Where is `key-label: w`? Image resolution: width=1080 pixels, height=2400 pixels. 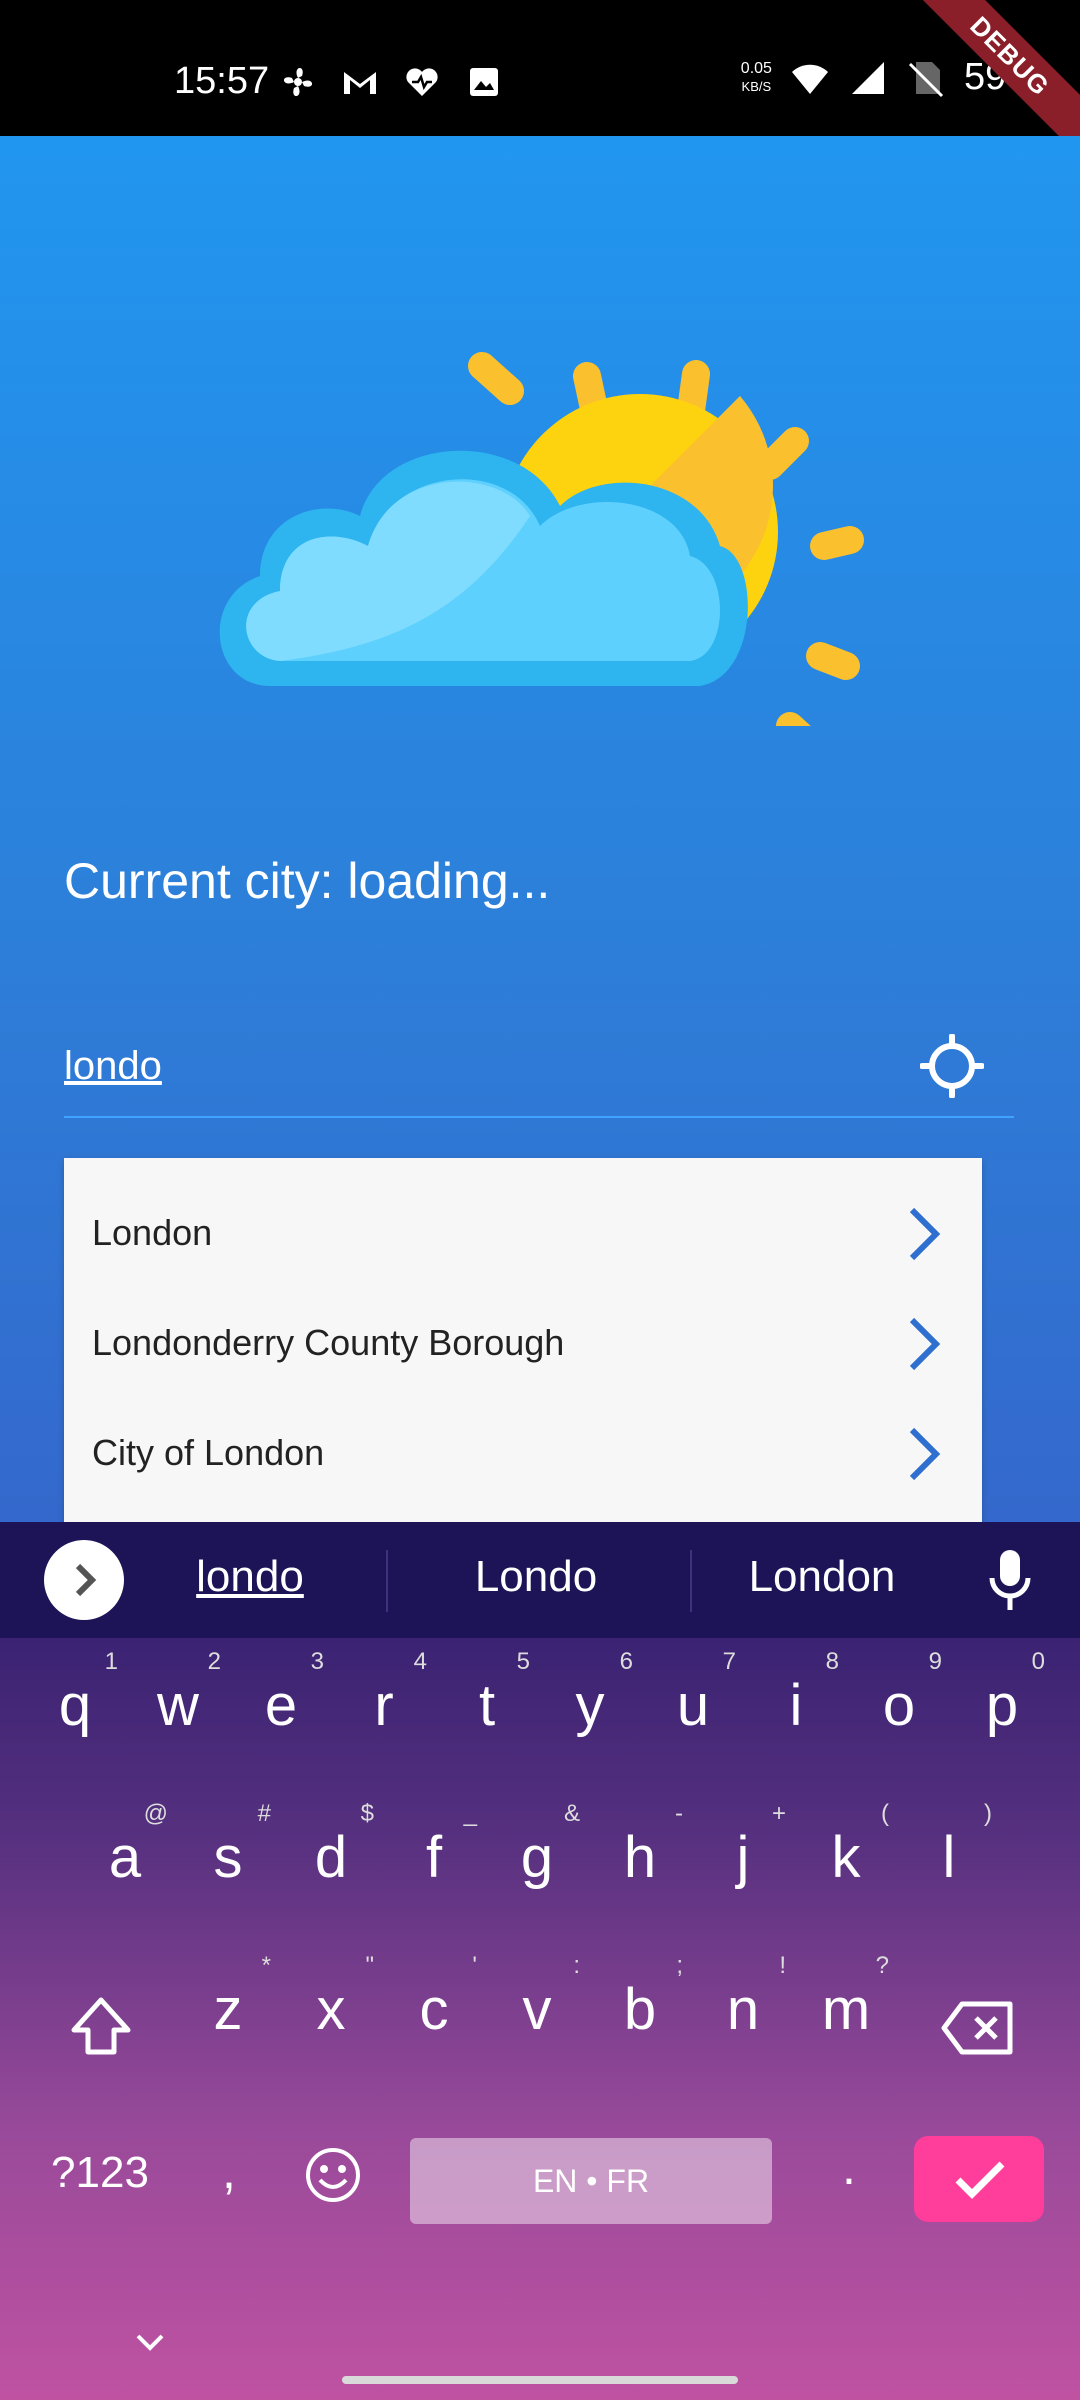 key-label: w is located at coordinates (178, 1705).